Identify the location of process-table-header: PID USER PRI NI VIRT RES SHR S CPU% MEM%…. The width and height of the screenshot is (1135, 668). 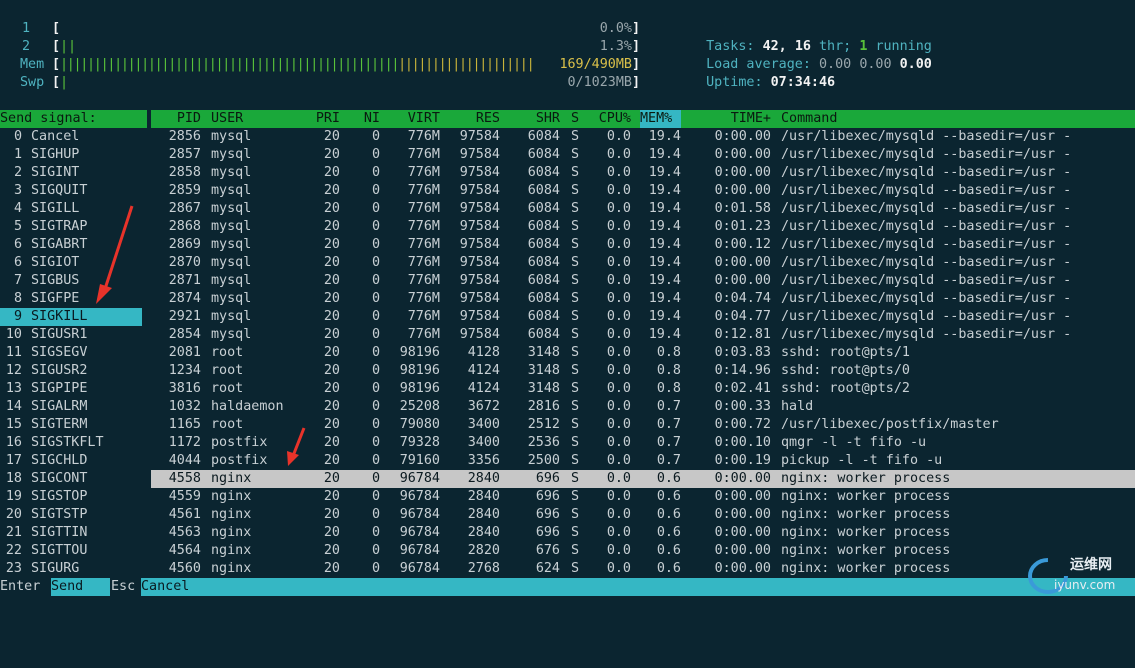
(643, 119).